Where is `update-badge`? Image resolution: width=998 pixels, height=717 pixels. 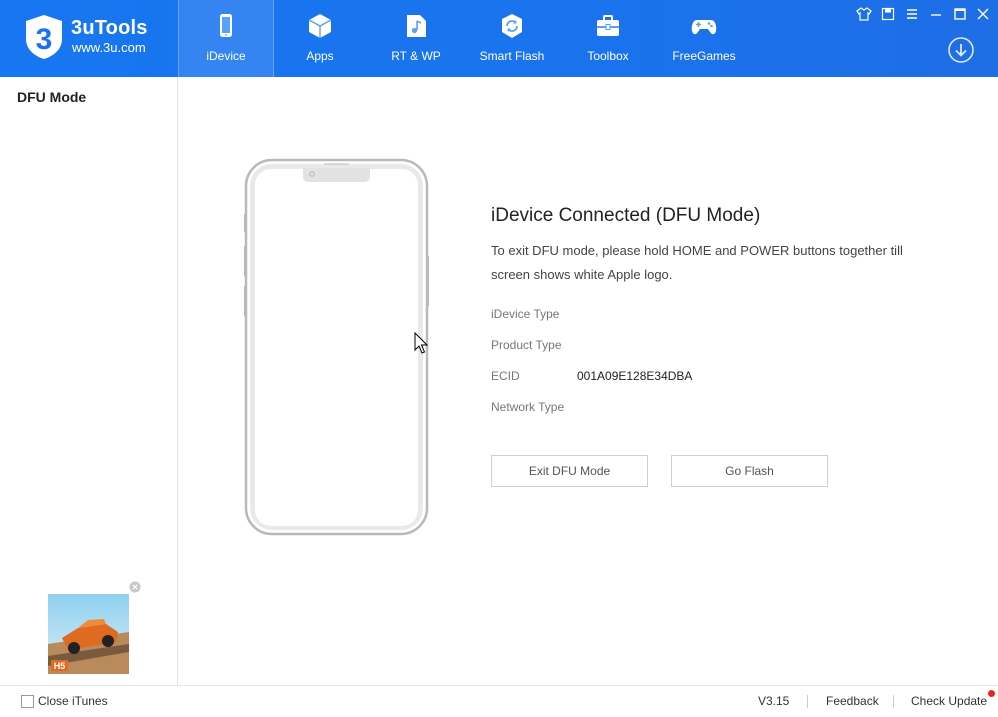
update-badge is located at coordinates (991, 693).